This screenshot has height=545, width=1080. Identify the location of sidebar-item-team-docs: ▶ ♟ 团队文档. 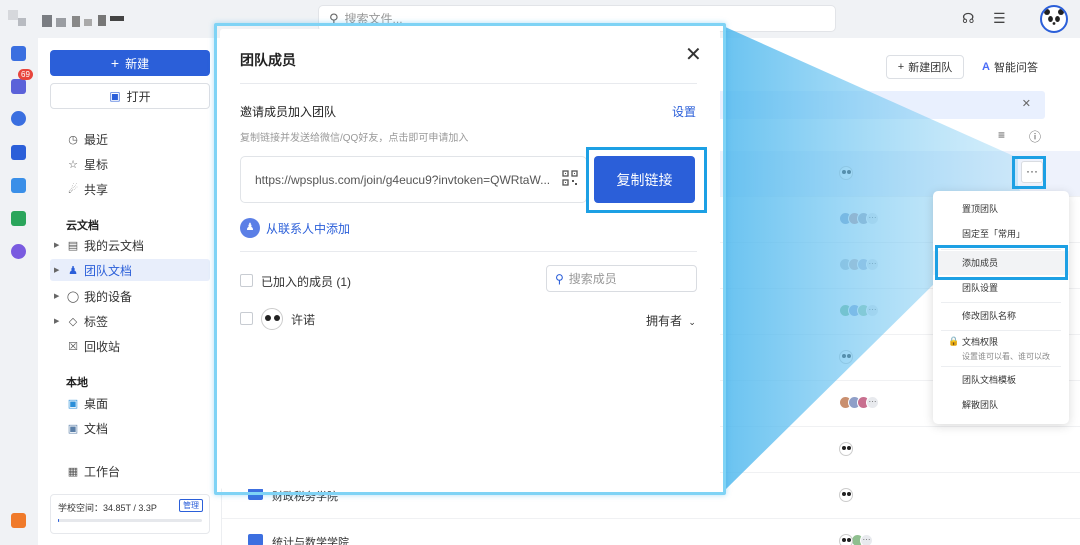
(130, 270).